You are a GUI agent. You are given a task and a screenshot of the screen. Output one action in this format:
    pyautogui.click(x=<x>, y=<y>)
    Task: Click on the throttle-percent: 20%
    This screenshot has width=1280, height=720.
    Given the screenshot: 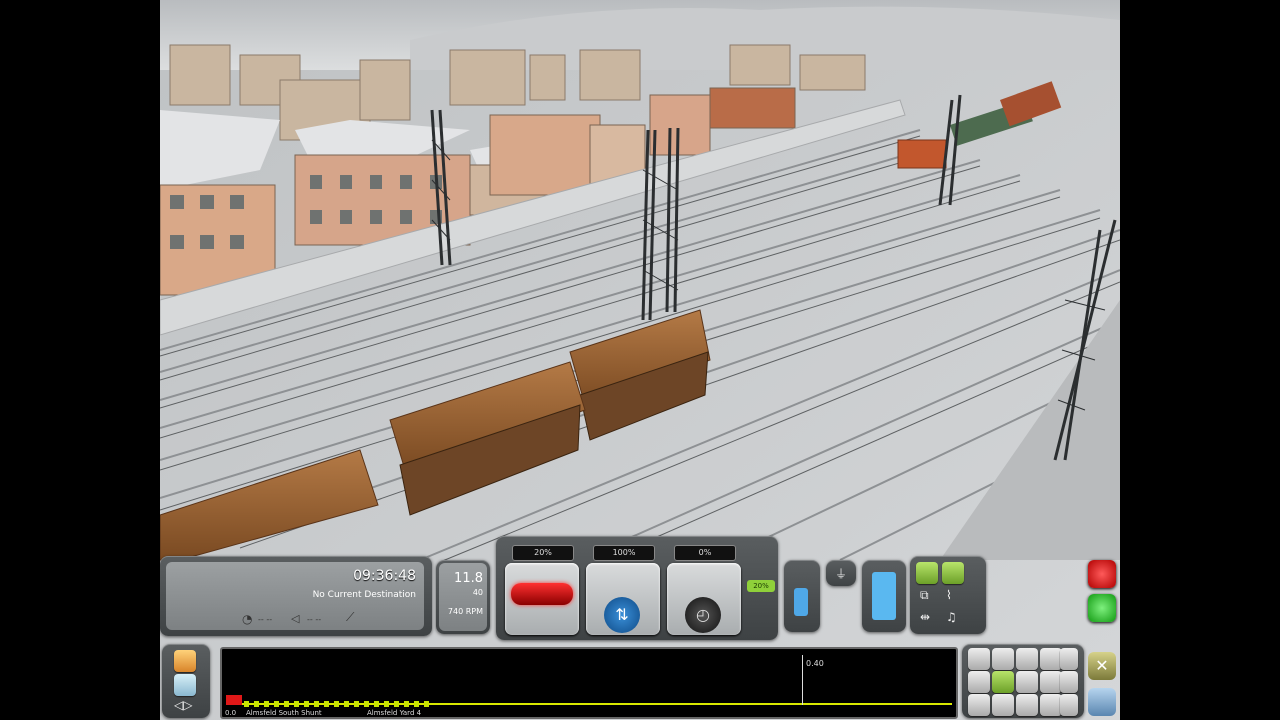 What is the action you would take?
    pyautogui.click(x=543, y=553)
    